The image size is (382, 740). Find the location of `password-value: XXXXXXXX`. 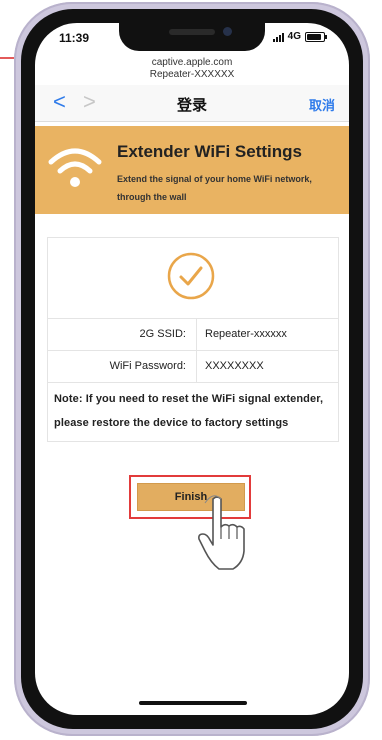

password-value: XXXXXXXX is located at coordinates (234, 366).